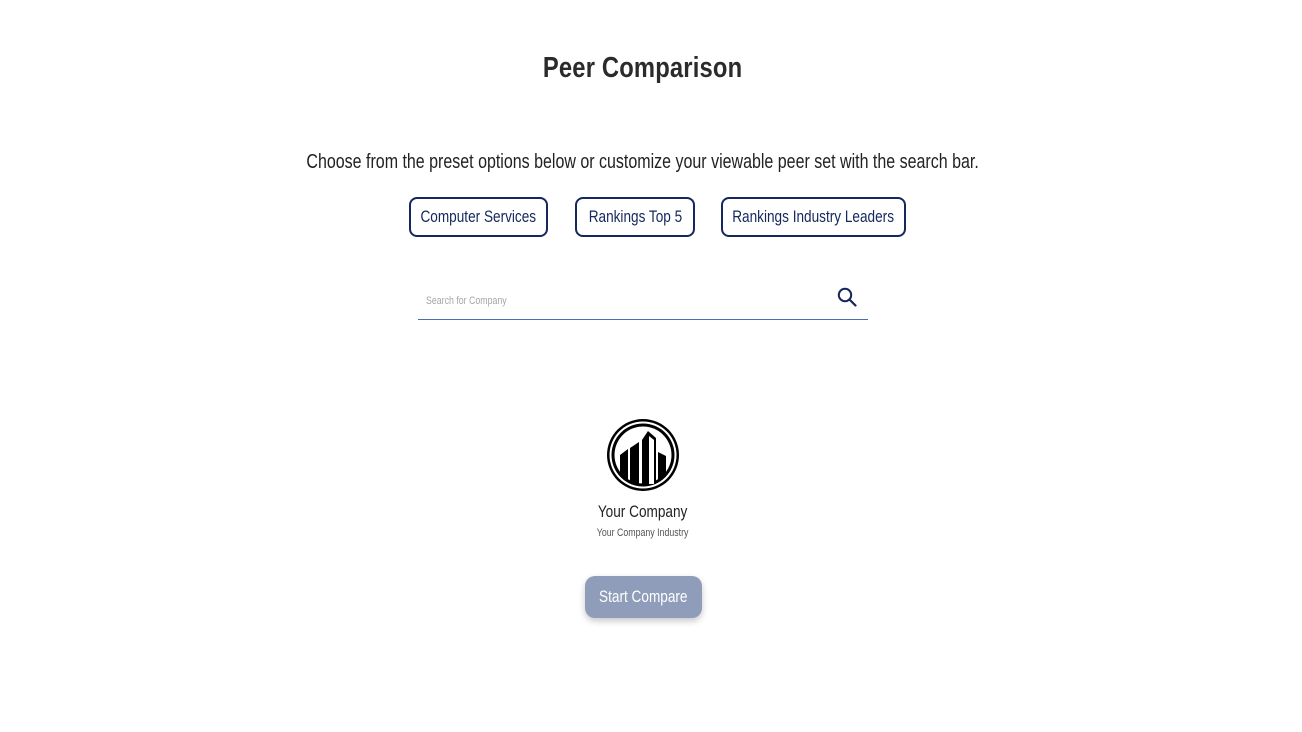 This screenshot has height=732, width=1302. Describe the element at coordinates (847, 297) in the screenshot. I see `search-icon` at that location.